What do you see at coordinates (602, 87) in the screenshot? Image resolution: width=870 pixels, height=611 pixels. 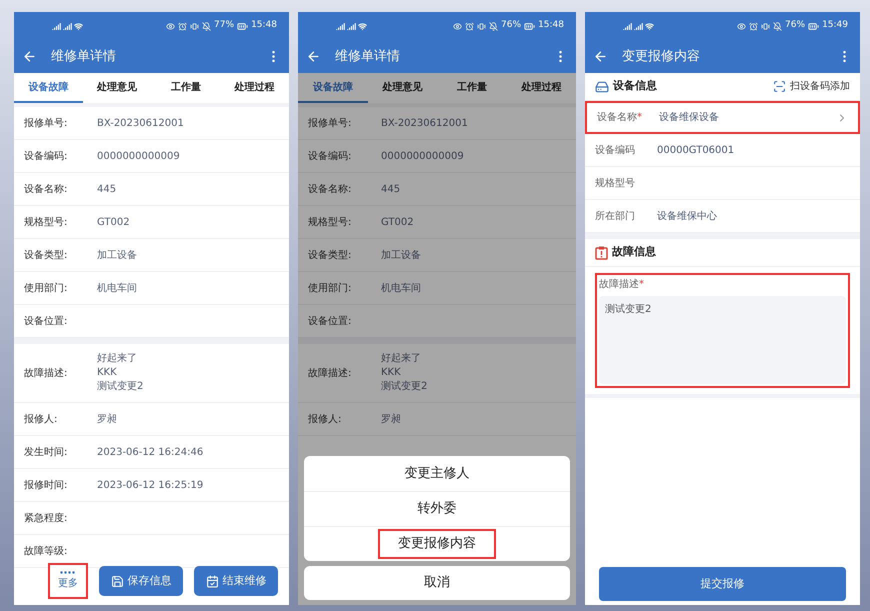 I see `device-icon` at bounding box center [602, 87].